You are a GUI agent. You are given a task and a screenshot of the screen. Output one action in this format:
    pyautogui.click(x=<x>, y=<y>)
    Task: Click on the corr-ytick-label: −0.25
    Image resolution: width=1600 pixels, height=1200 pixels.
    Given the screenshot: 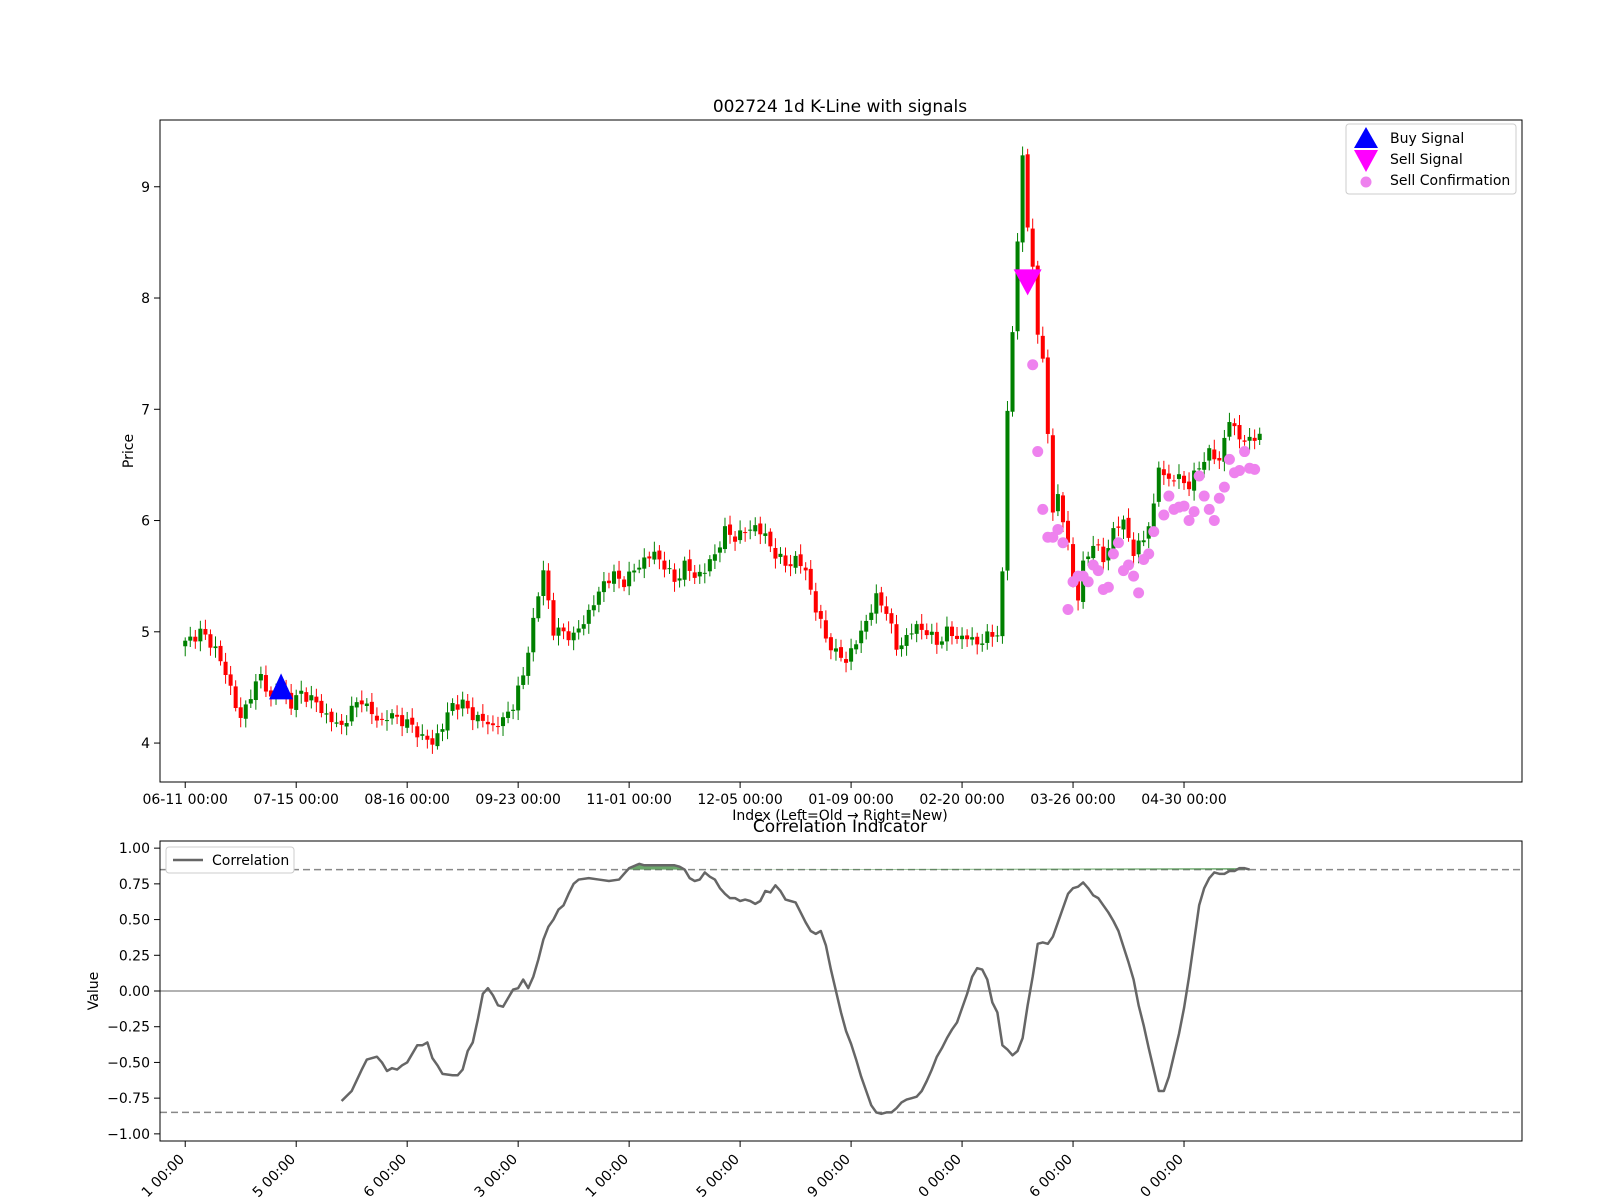 What is the action you would take?
    pyautogui.click(x=128, y=1028)
    